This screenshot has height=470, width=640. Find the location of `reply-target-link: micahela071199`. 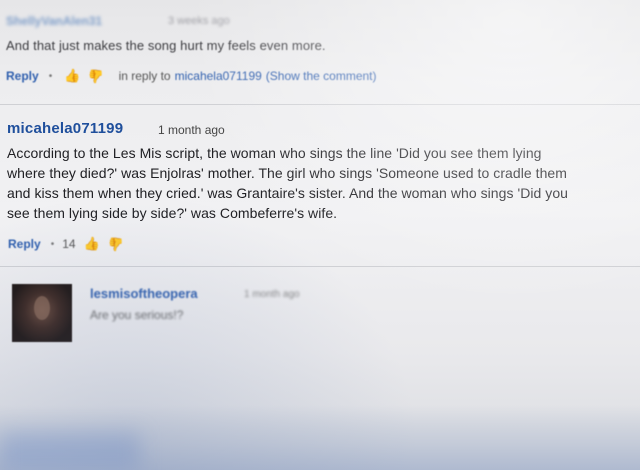

reply-target-link: micahela071199 is located at coordinates (218, 76).